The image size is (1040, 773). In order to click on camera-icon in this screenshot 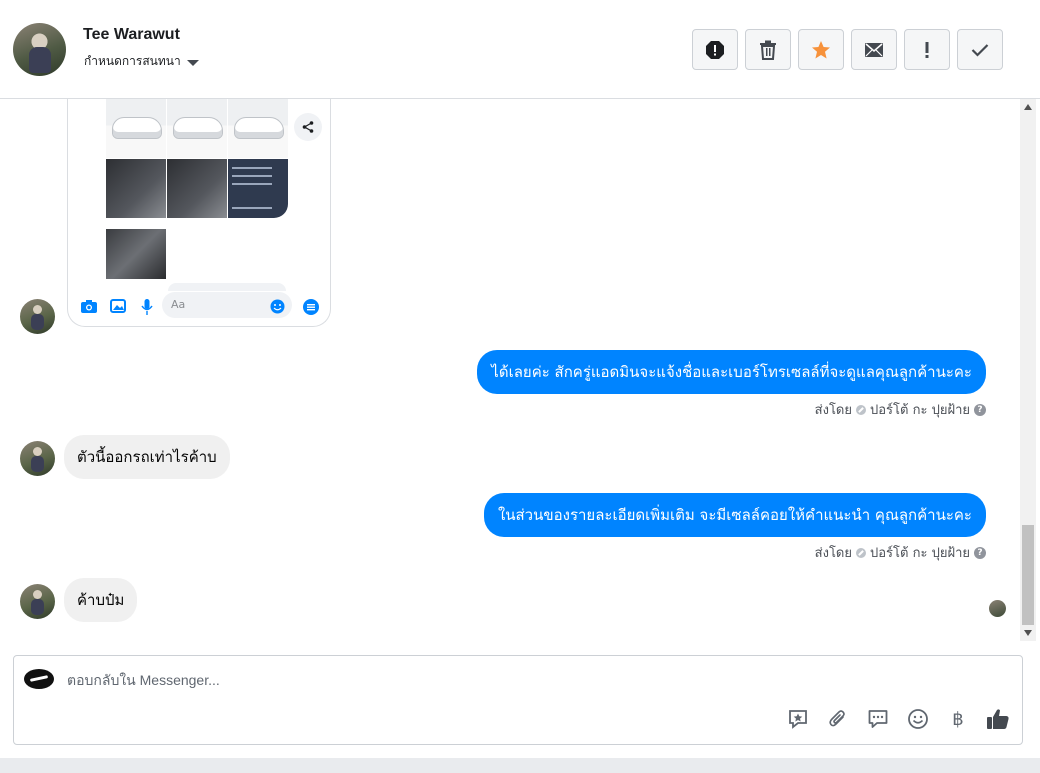, I will do `click(89, 306)`.